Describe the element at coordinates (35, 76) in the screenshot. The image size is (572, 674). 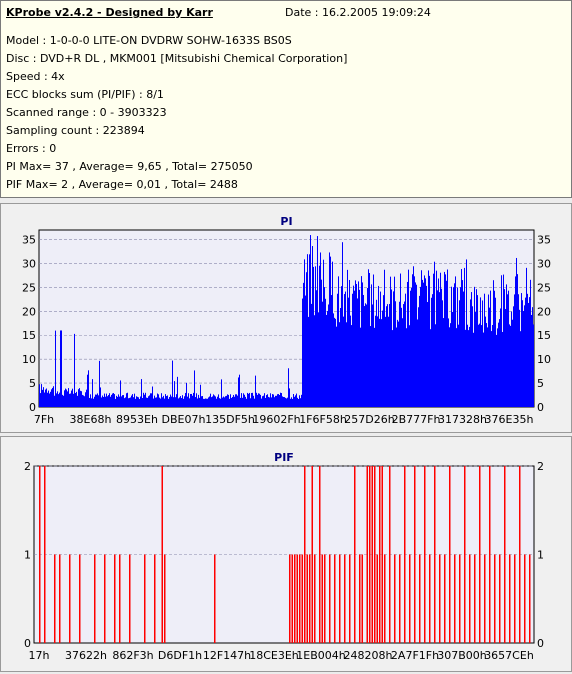
I see `info-line: Speed : 4x` at that location.